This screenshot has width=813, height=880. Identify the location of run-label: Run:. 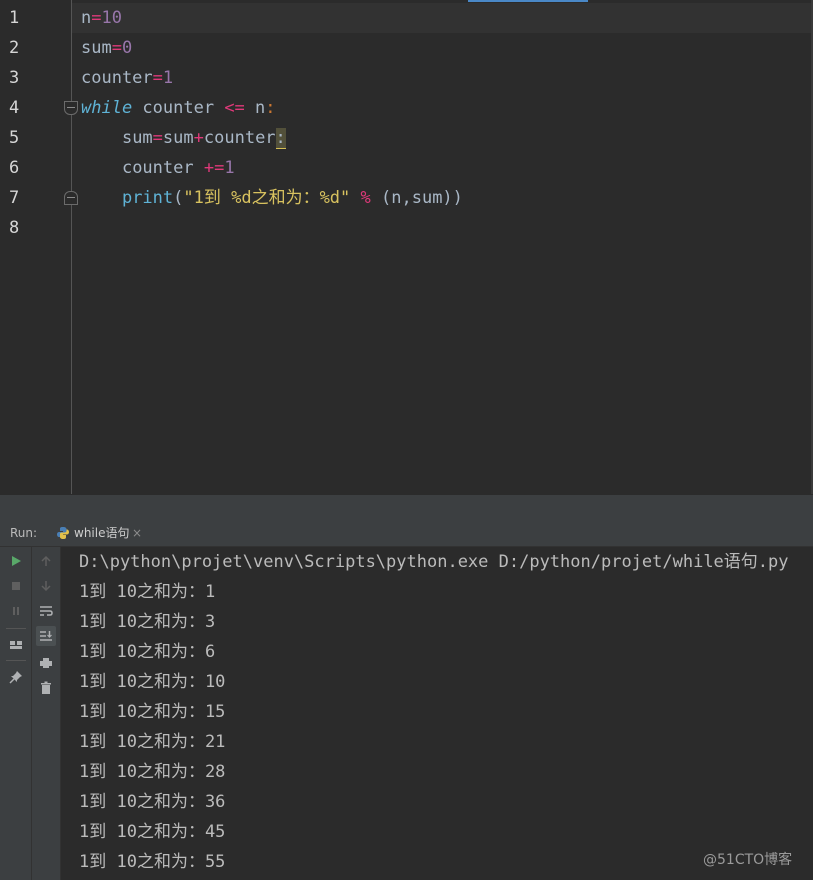
(24, 533).